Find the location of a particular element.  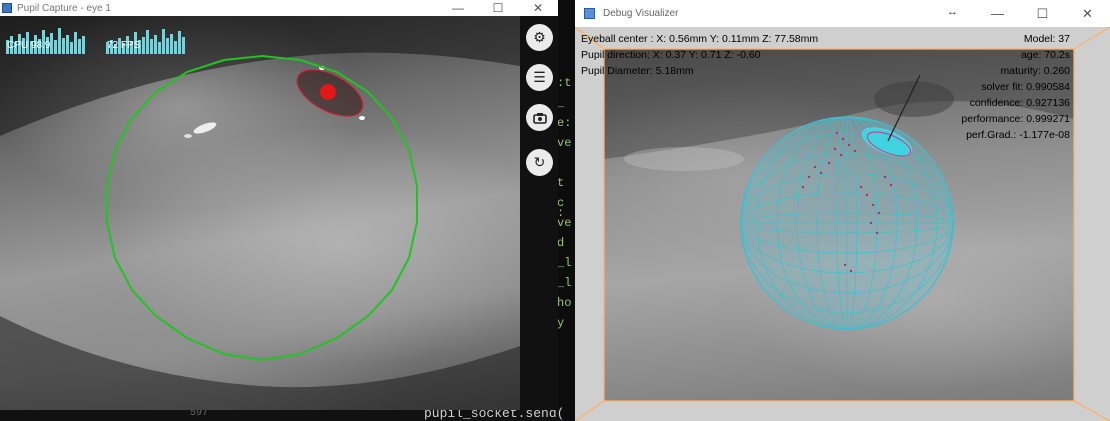

model-maturity: maturity: 0.260 is located at coordinates (1035, 71).